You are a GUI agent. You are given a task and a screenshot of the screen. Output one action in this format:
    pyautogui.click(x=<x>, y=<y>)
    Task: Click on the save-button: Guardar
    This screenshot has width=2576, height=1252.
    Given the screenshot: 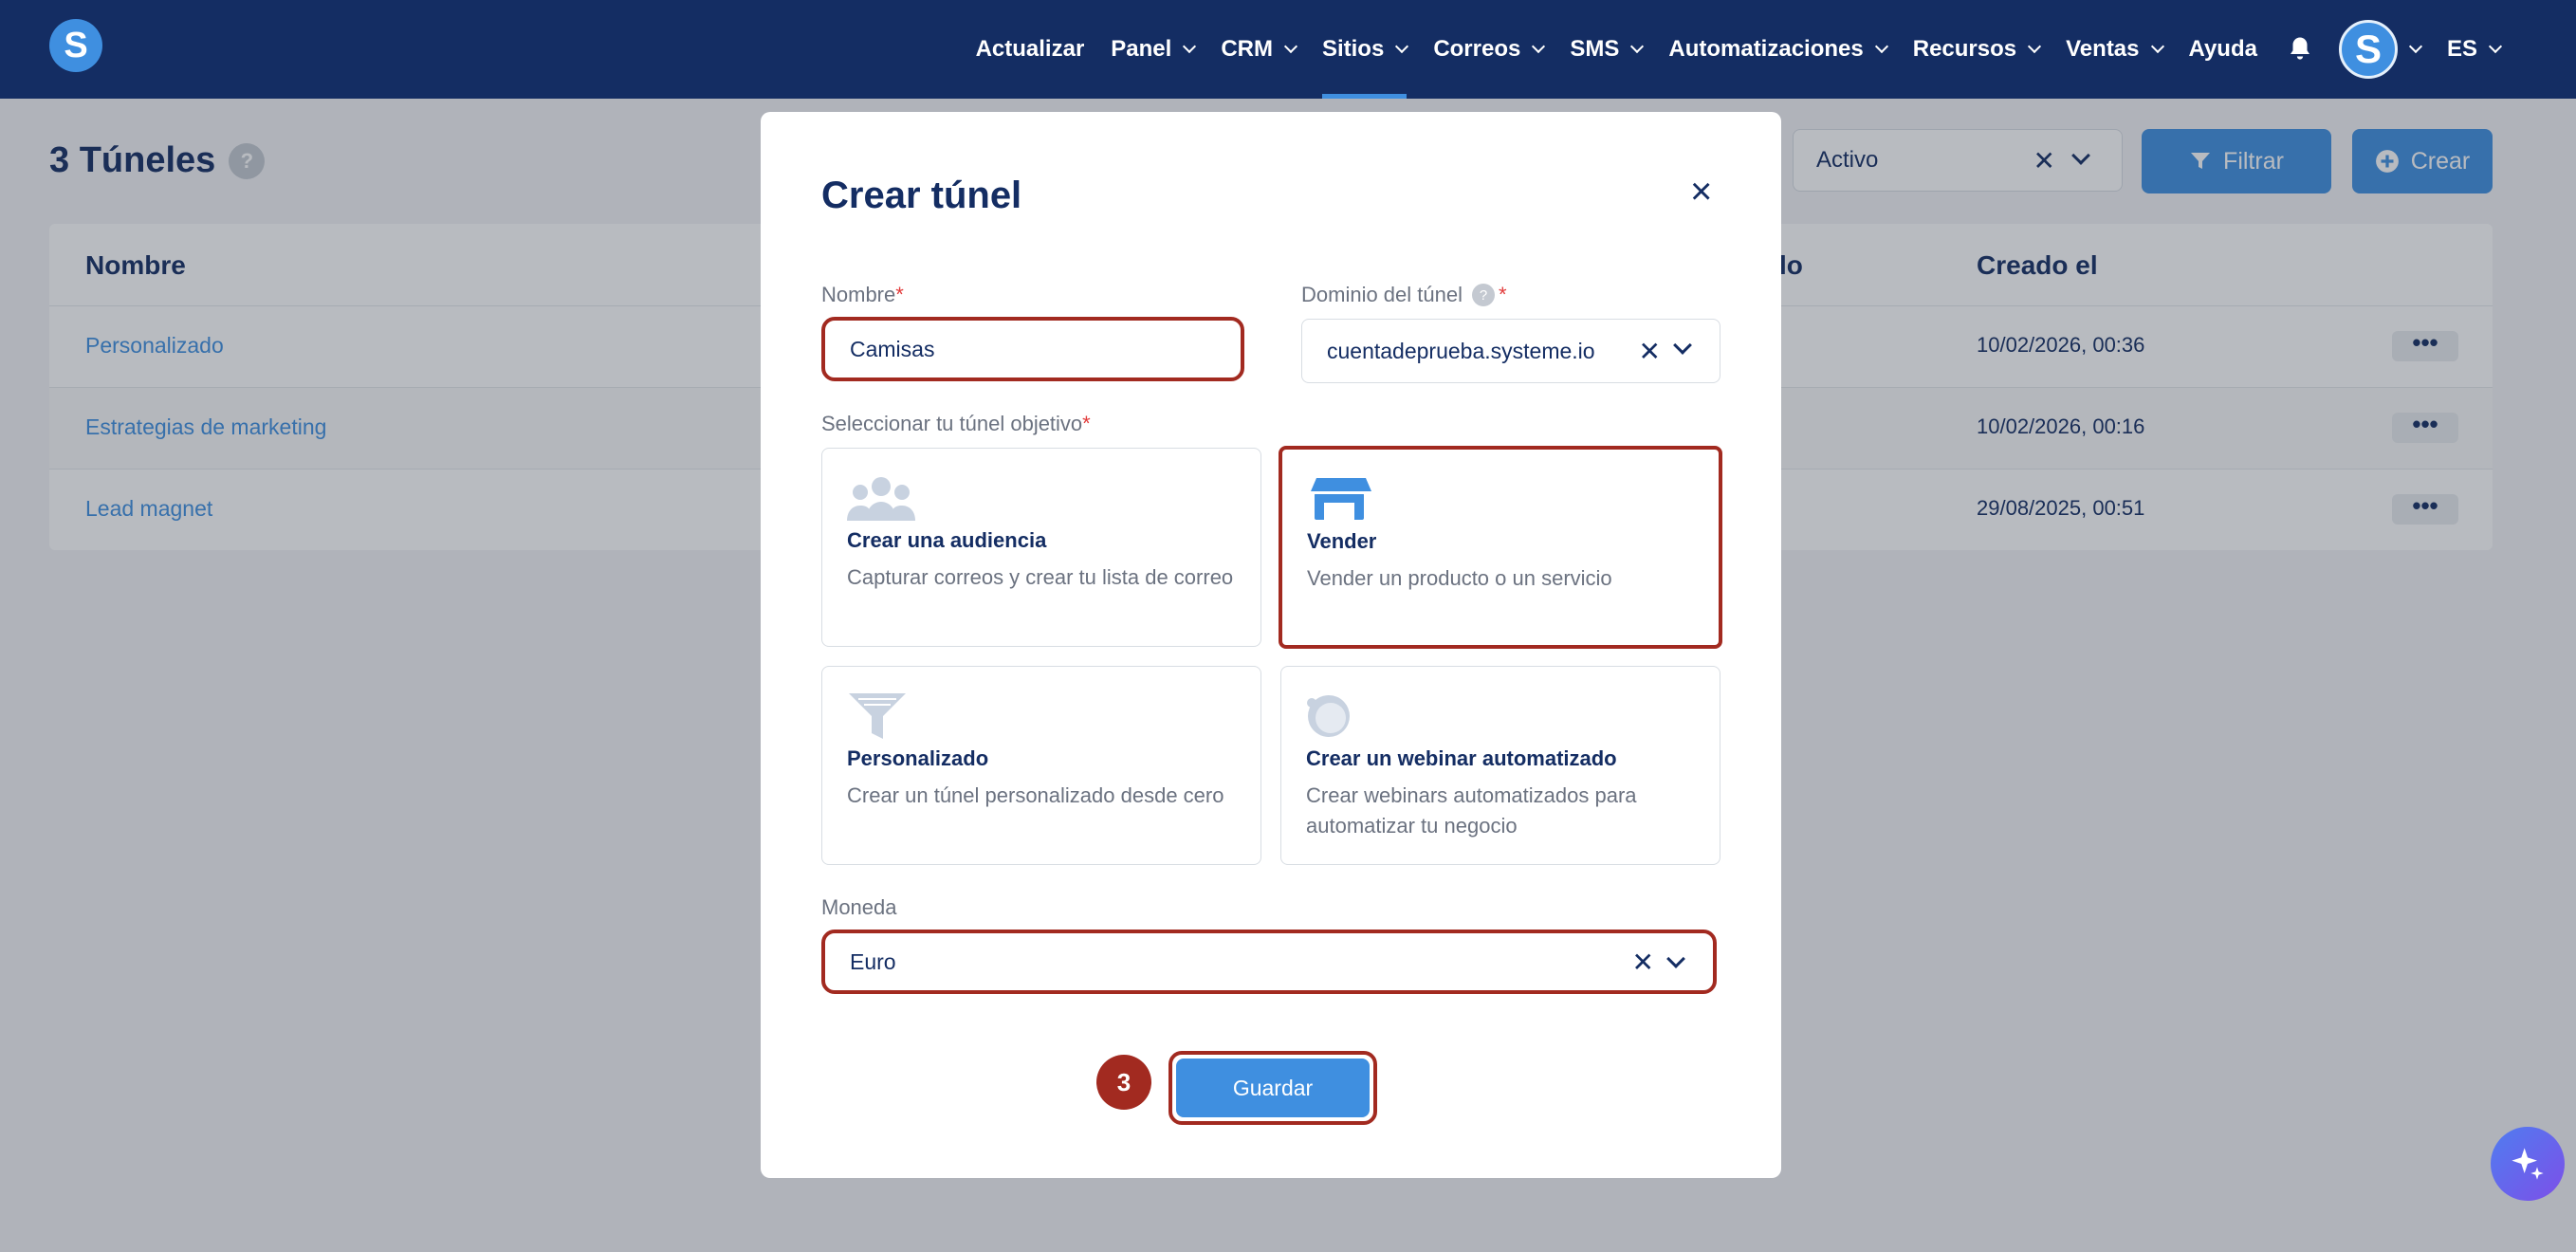 What is the action you would take?
    pyautogui.click(x=1272, y=1088)
    